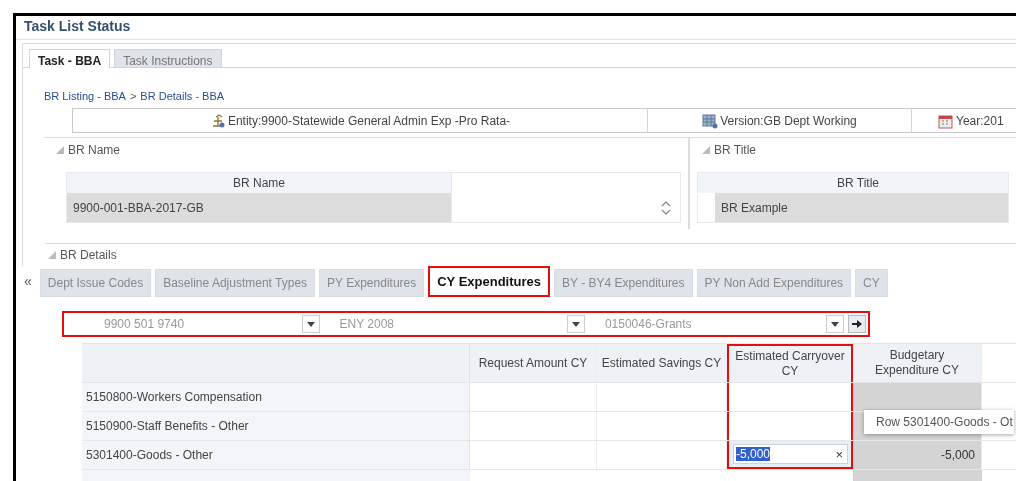 Image resolution: width=1016 pixels, height=481 pixels. Describe the element at coordinates (861, 207) in the screenshot. I see `table-cell: BR Example` at that location.